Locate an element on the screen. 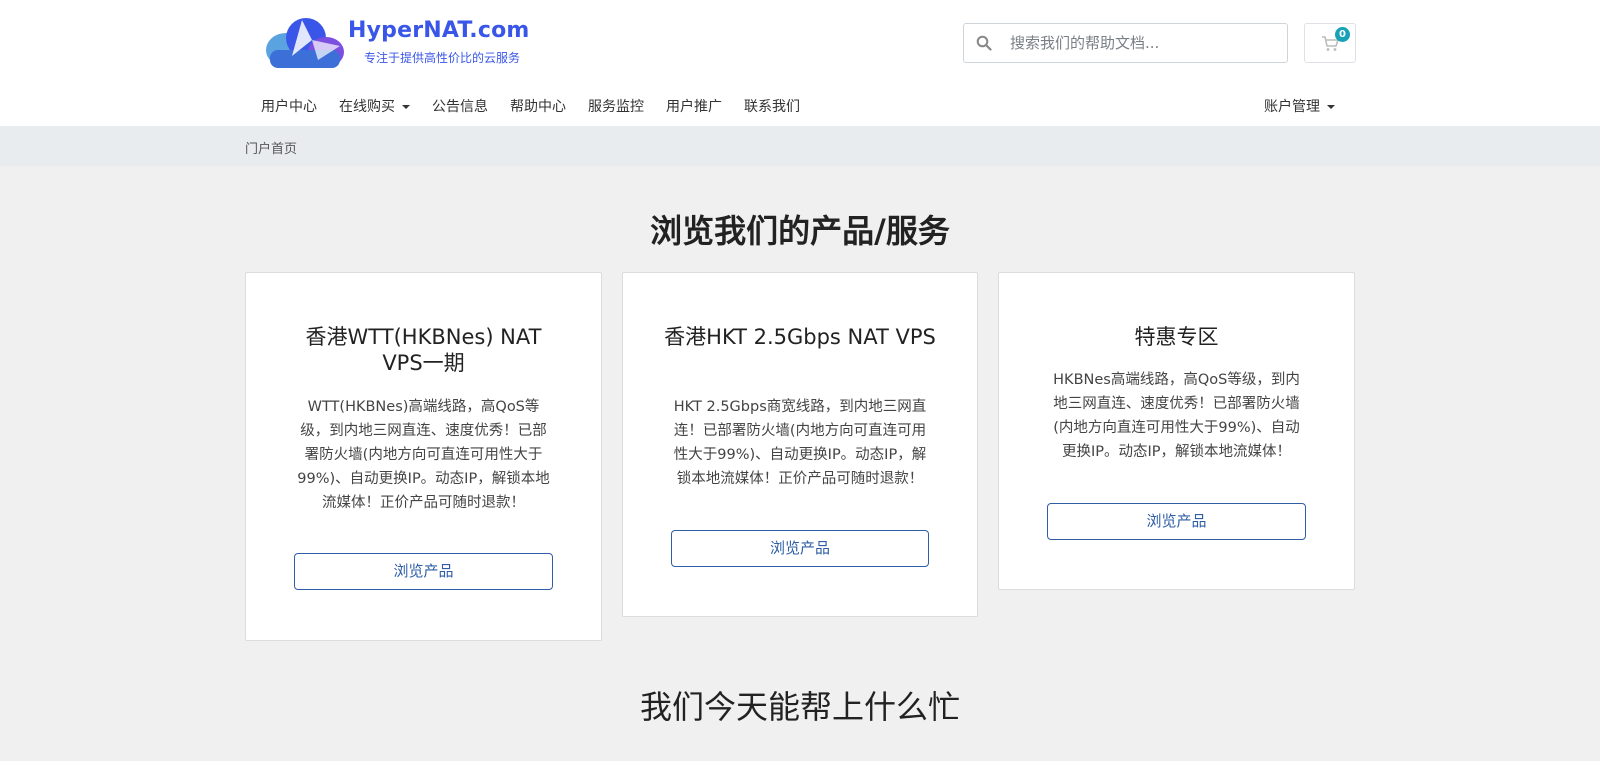 This screenshot has height=761, width=1600. products-section-title: 浏览我们的产品/服务 is located at coordinates (800, 231).